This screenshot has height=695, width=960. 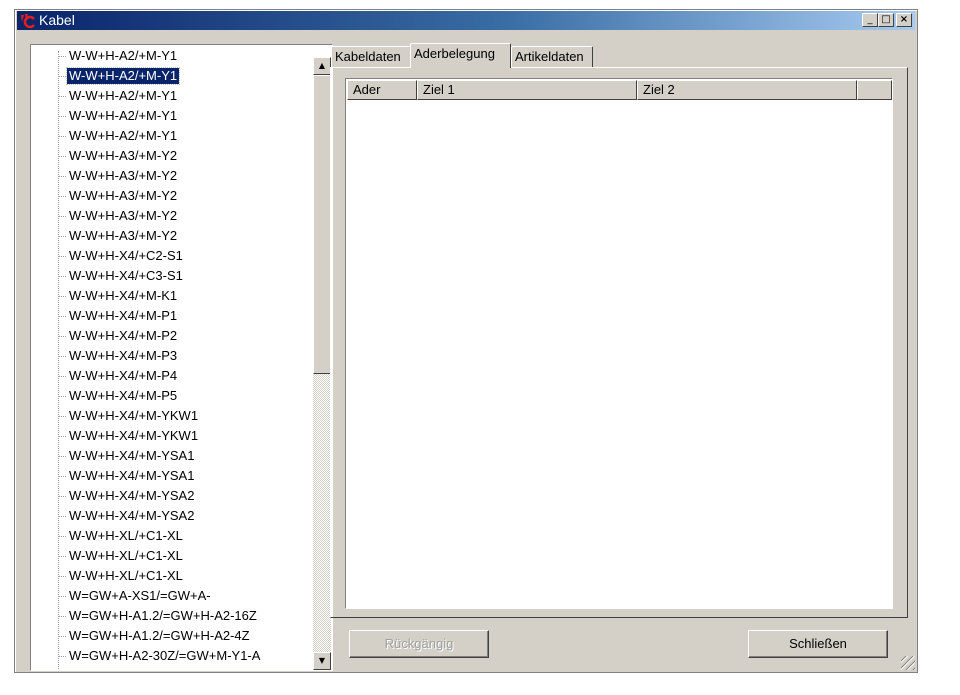 I want to click on tree-item: W-W+H-X4/+M-K1, so click(x=172, y=296).